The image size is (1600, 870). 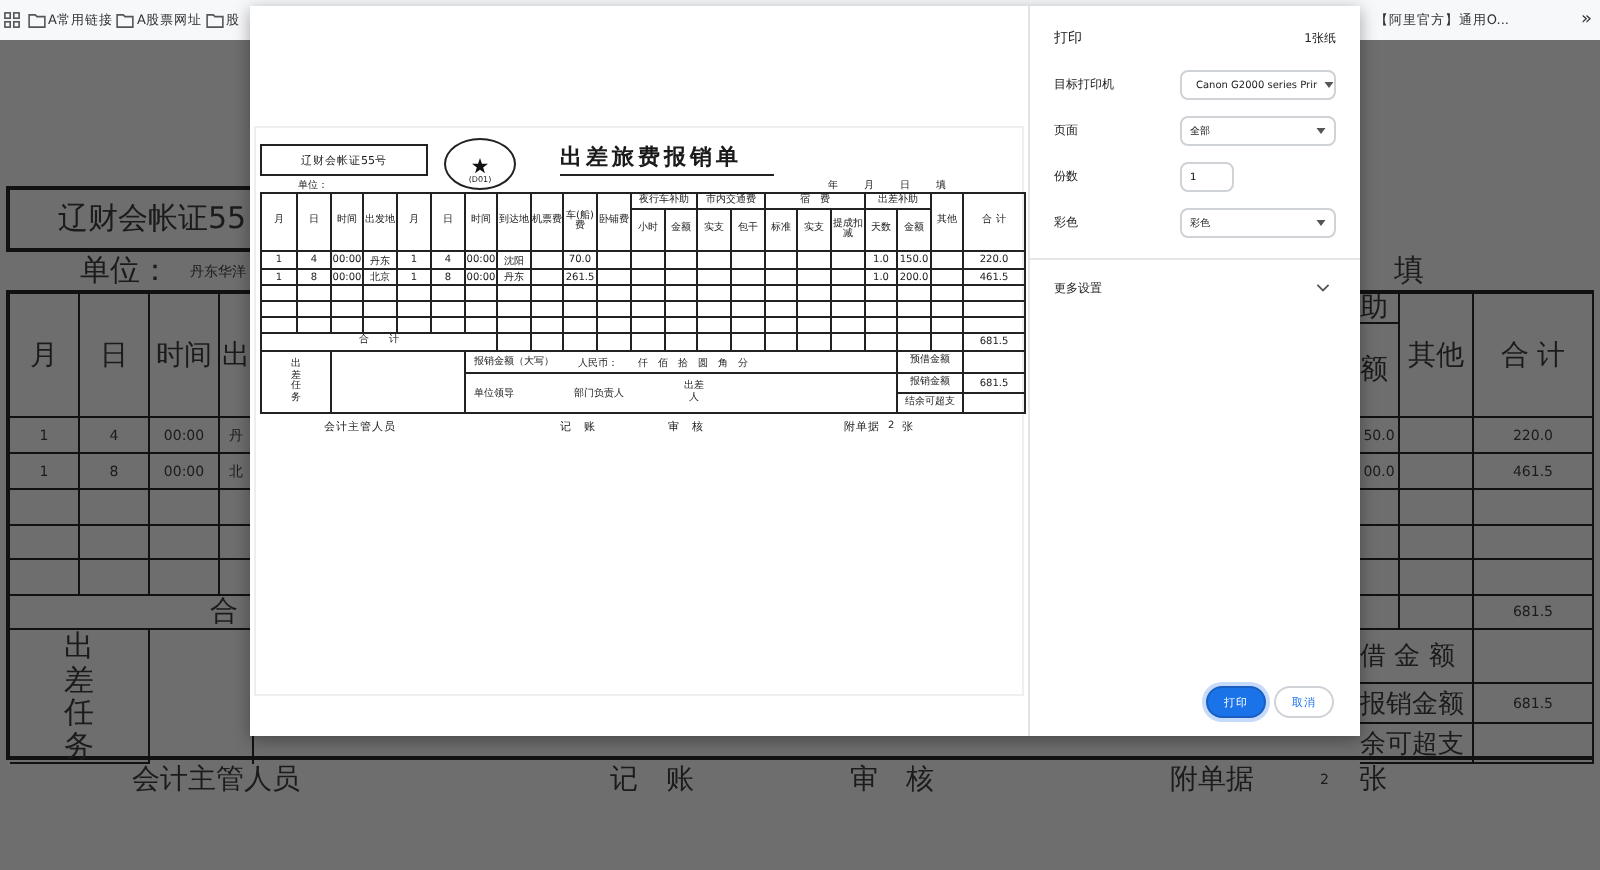 I want to click on bookkeeper-label: 记 账, so click(x=652, y=780).